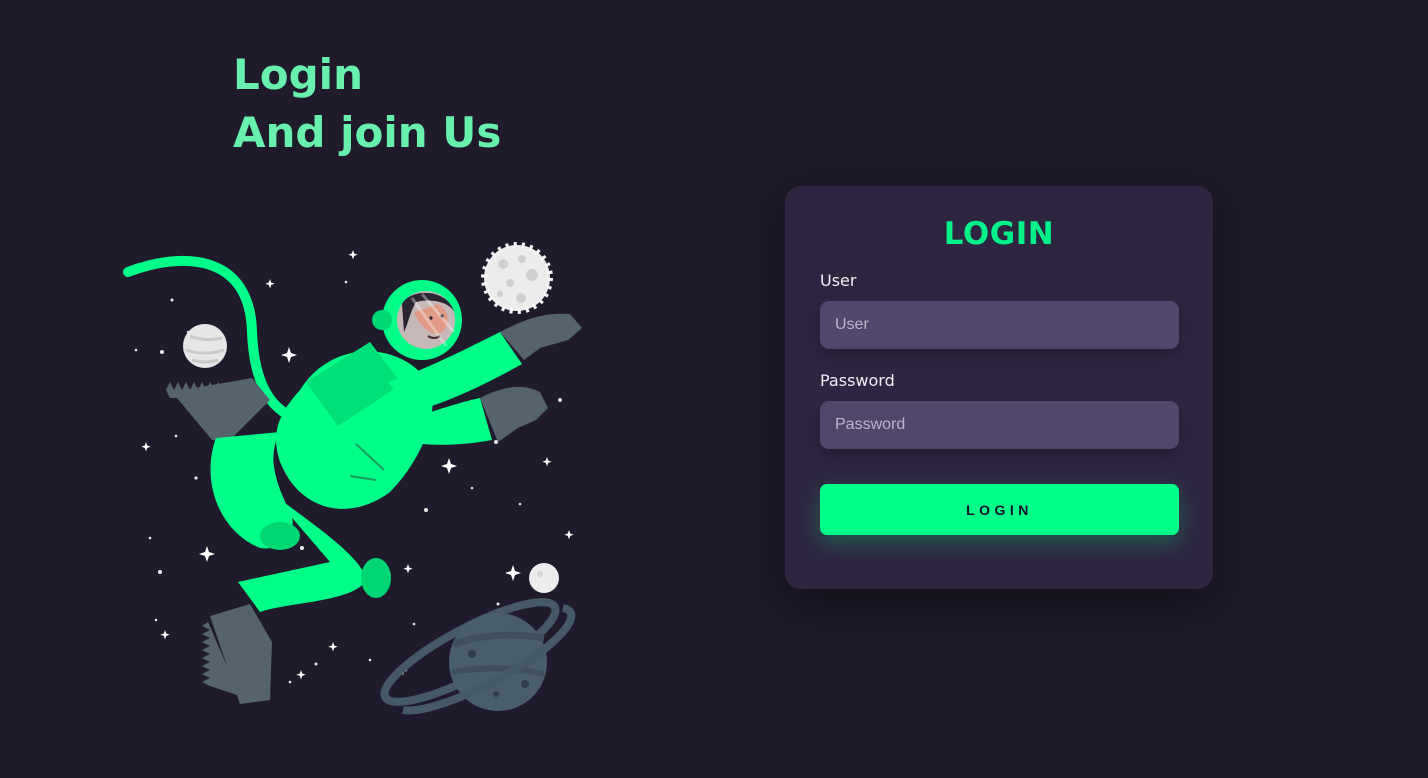 The height and width of the screenshot is (778, 1428). Describe the element at coordinates (999, 234) in the screenshot. I see `login-title: LOGIN` at that location.